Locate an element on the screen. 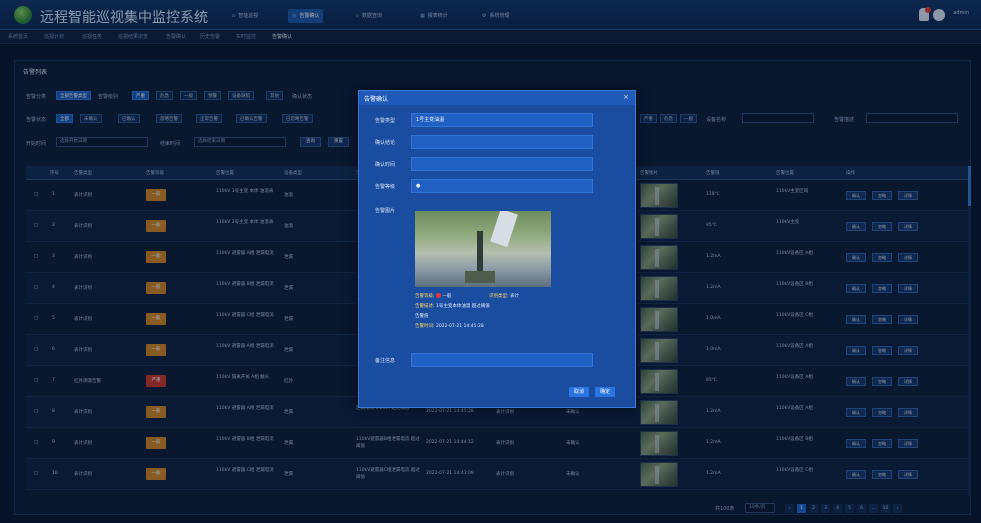  dialog-header: 告警确认 × is located at coordinates (497, 98).